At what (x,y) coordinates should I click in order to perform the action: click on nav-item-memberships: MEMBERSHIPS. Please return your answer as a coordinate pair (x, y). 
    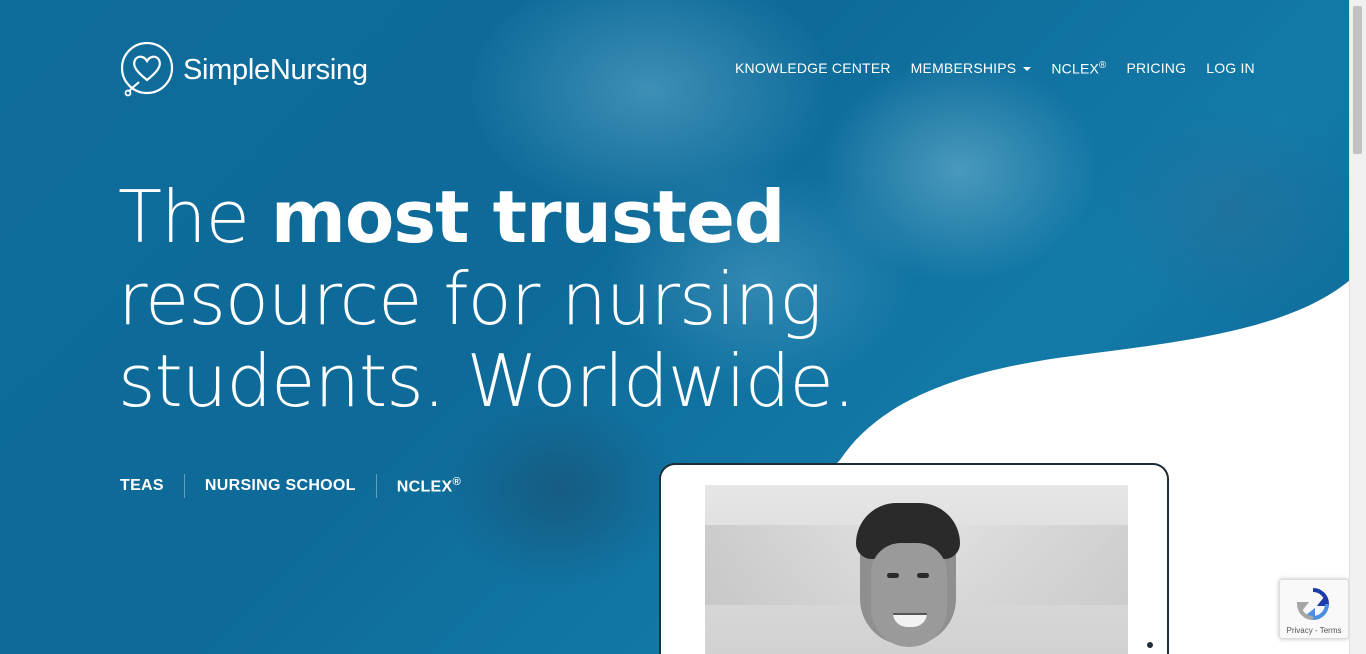
    Looking at the image, I should click on (971, 68).